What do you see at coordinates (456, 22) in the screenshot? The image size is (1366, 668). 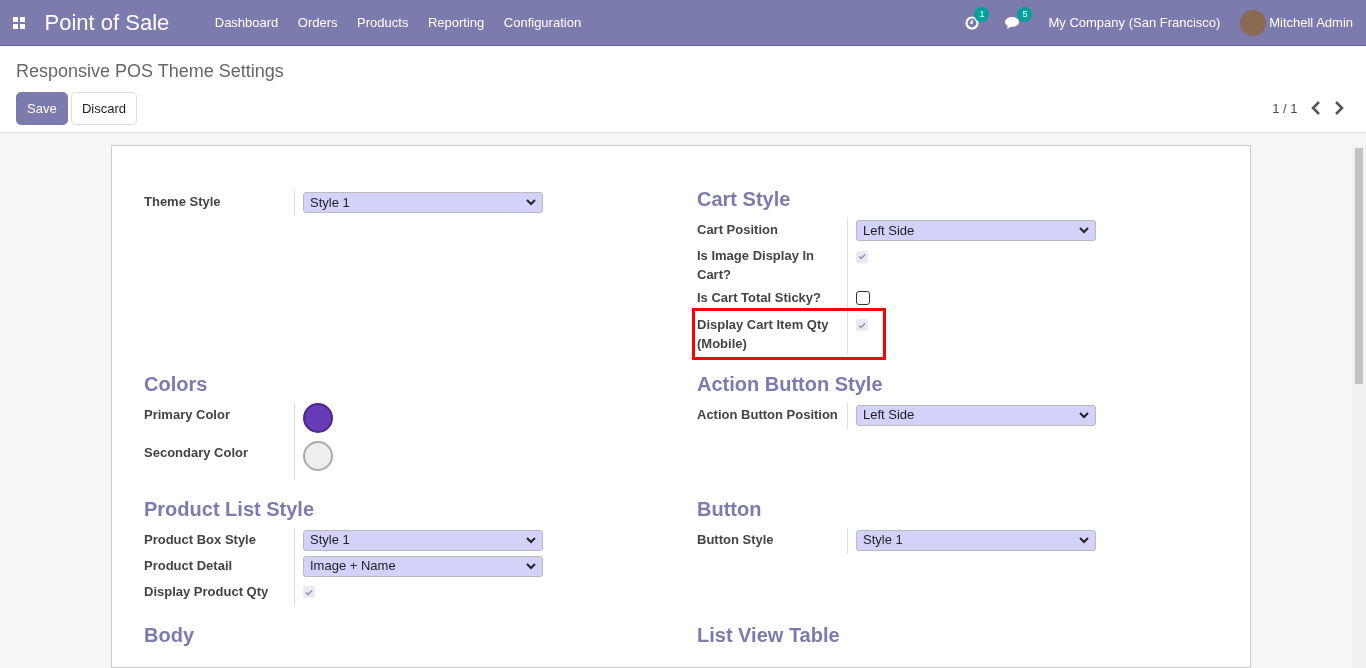 I see `menu-item: Reporting` at bounding box center [456, 22].